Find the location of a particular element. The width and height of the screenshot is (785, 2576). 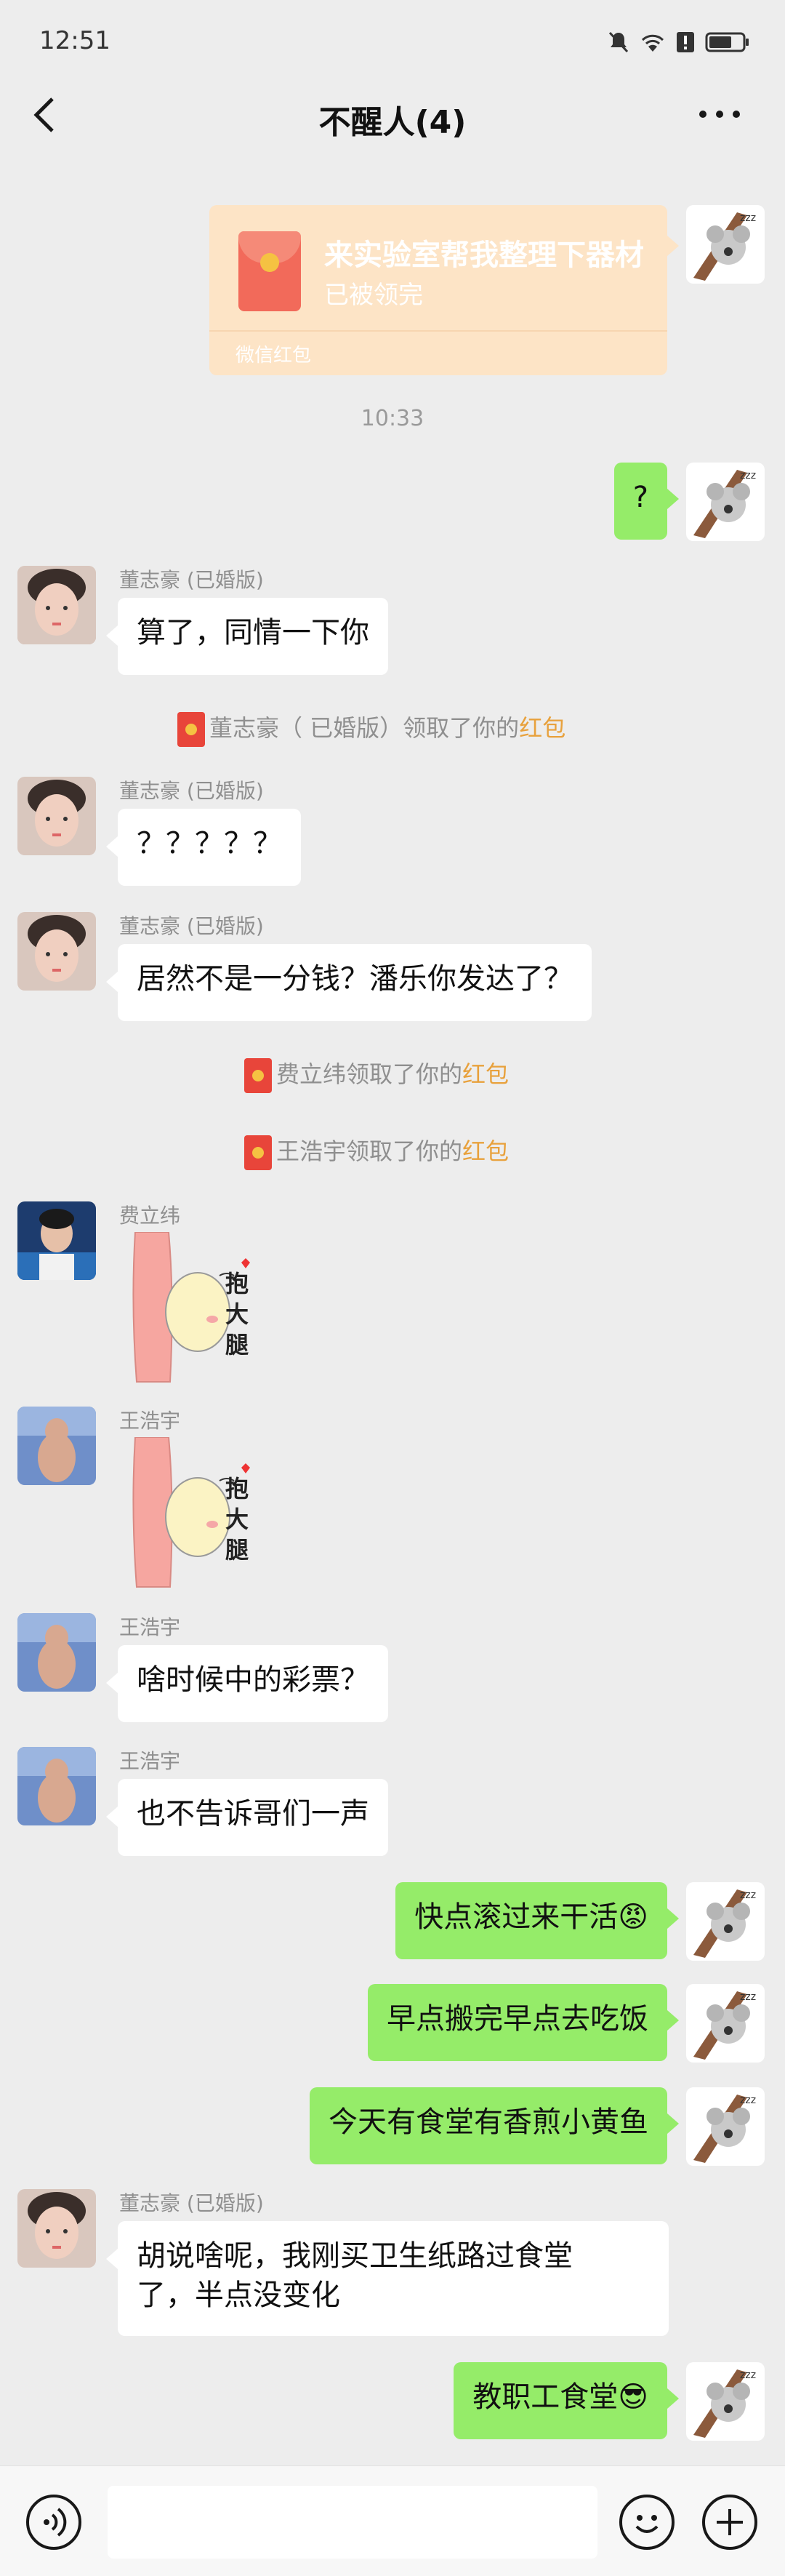

alert-icon is located at coordinates (685, 42).